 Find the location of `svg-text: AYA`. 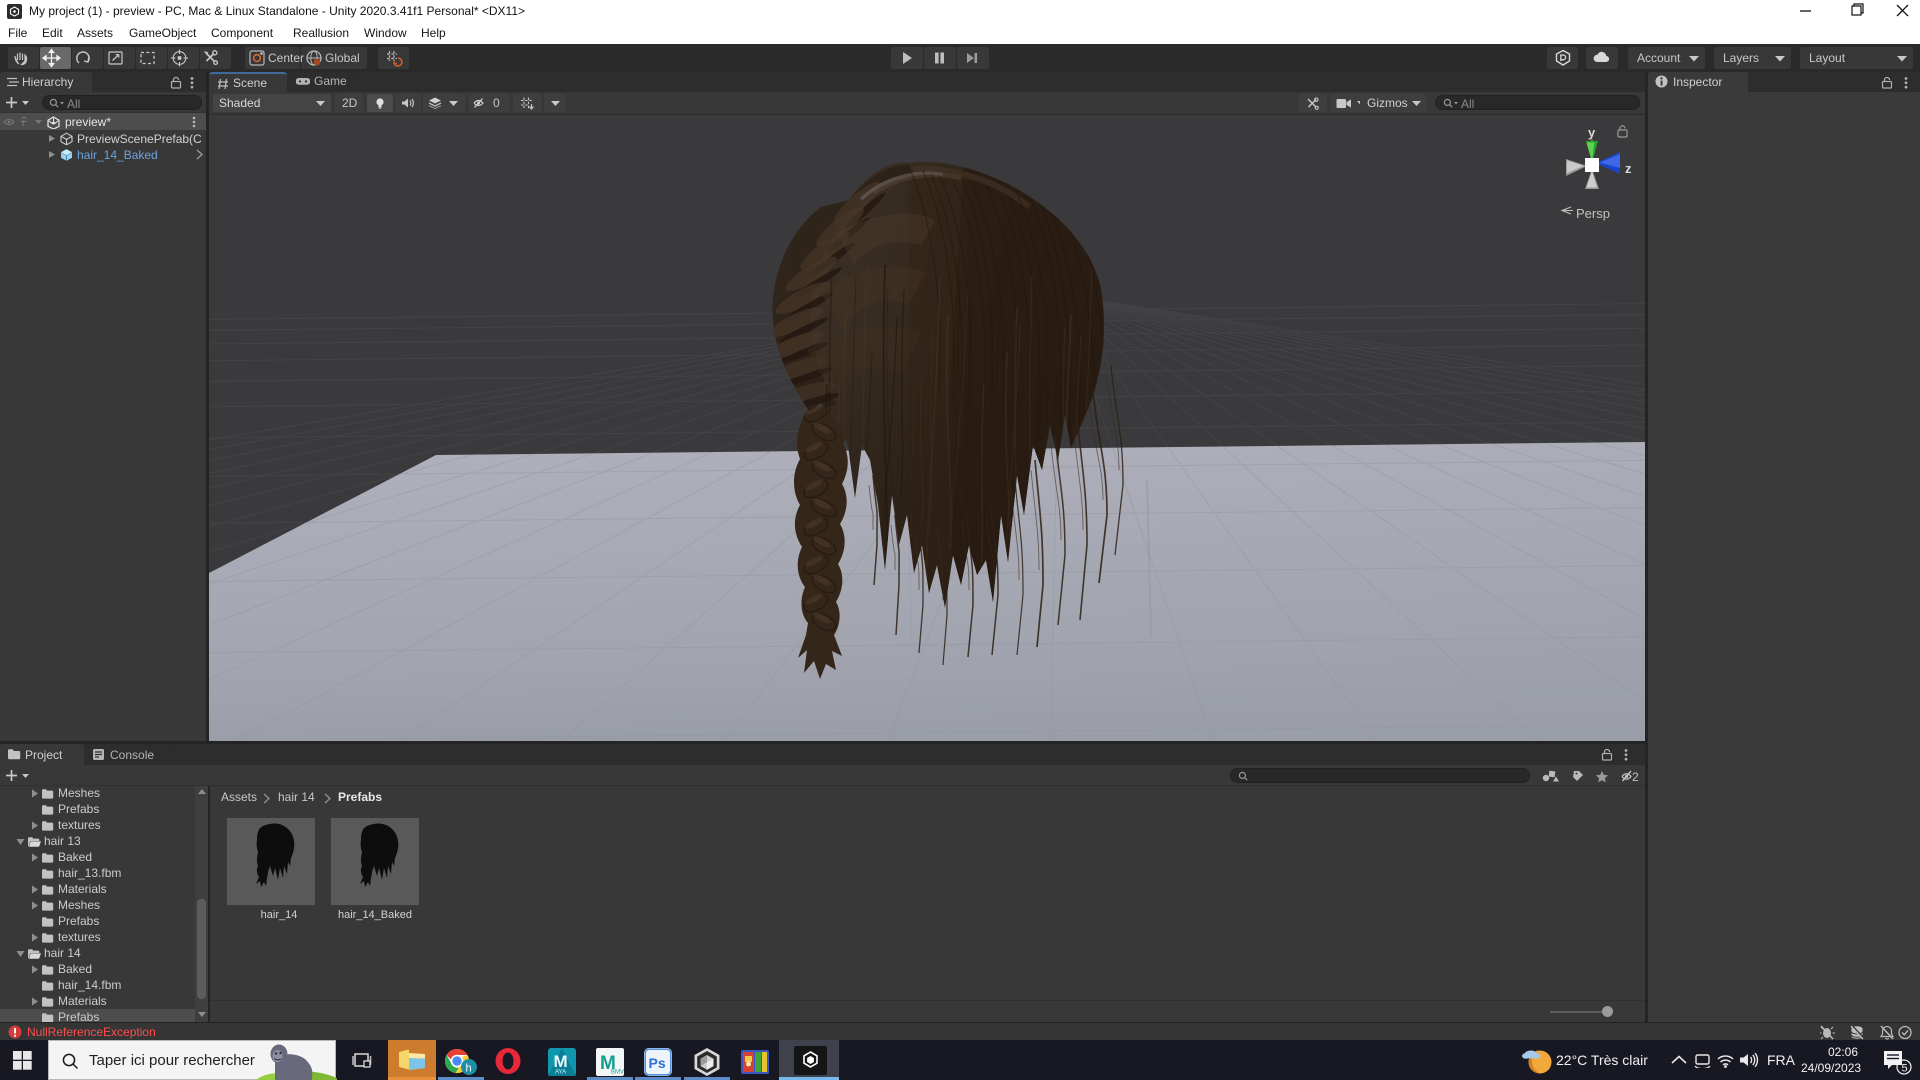

svg-text: AYA is located at coordinates (560, 1073).